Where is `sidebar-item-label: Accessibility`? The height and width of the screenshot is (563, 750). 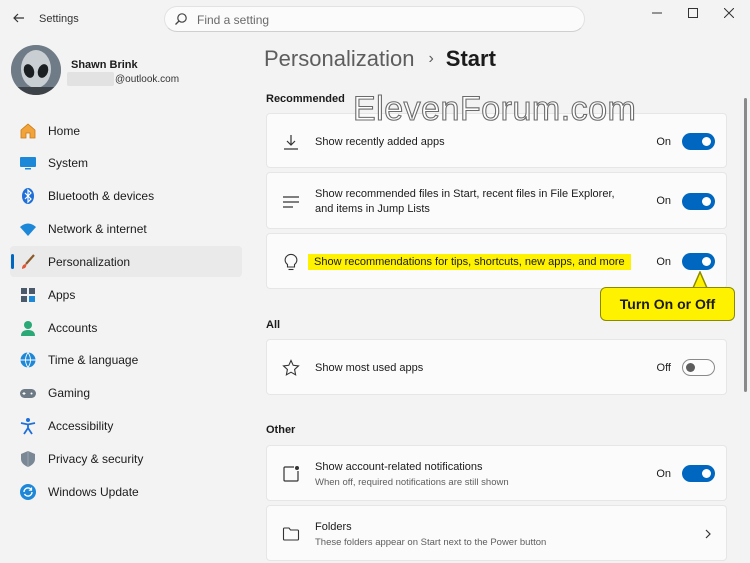
sidebar-item-label: Accessibility is located at coordinates (81, 426).